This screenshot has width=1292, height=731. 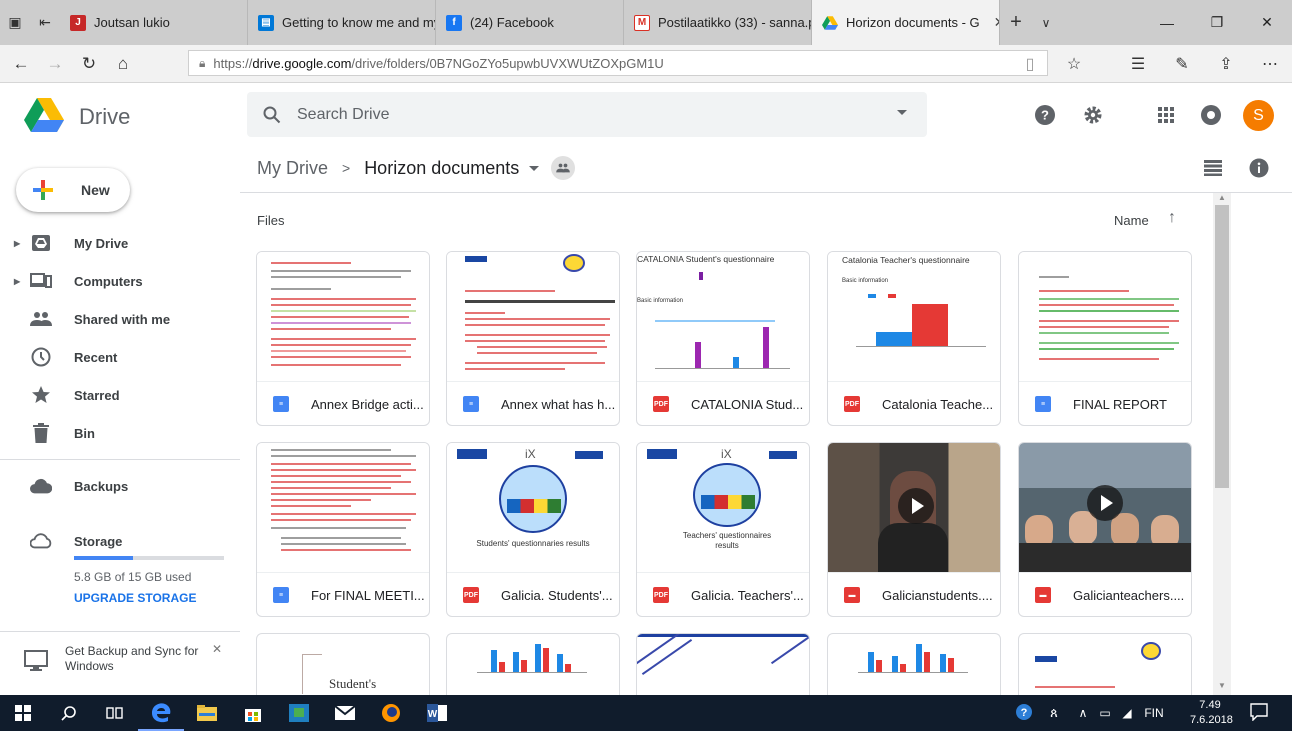 What do you see at coordinates (1074, 64) in the screenshot?
I see `favorite-star-icon: ☆` at bounding box center [1074, 64].